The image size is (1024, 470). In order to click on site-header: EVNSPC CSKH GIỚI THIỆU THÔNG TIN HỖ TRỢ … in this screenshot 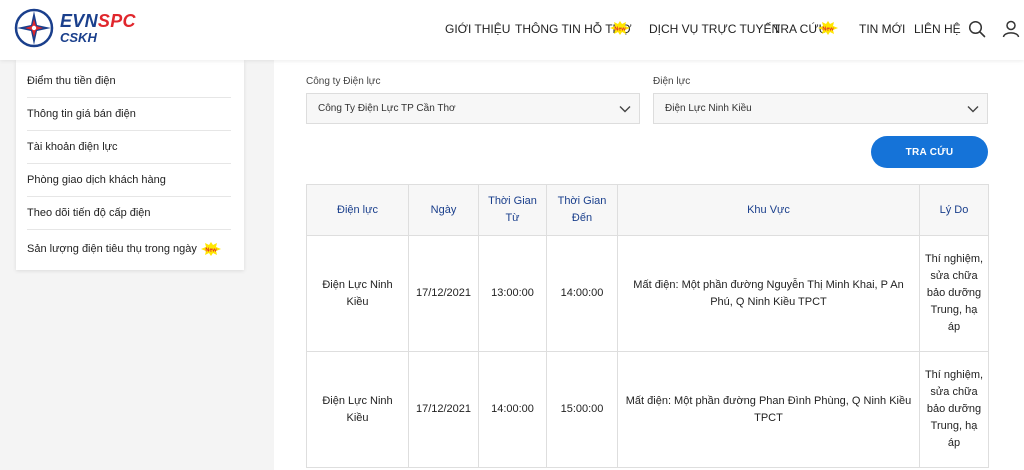, I will do `click(512, 30)`.